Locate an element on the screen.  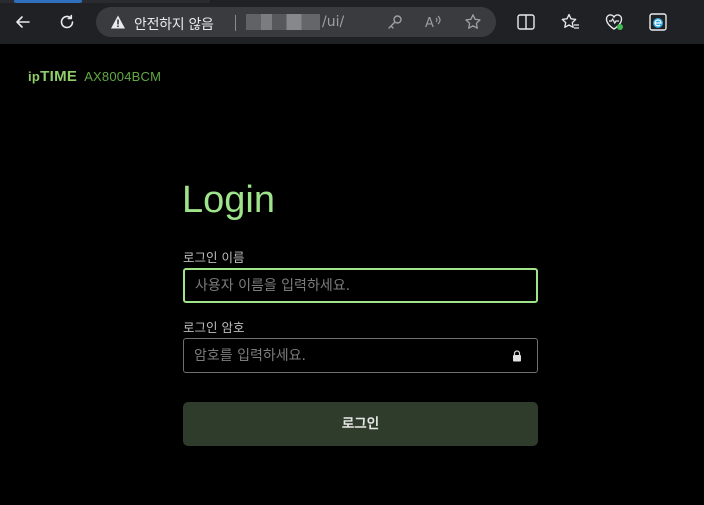
address-bar: 안전하지 않음 /ui/ A is located at coordinates (296, 22).